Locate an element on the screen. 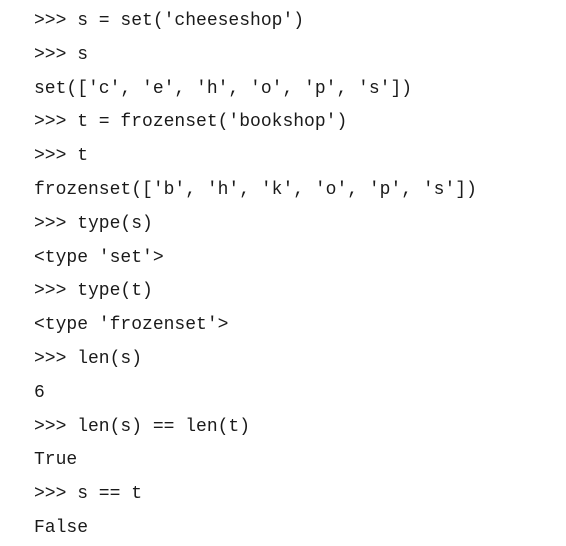 The height and width of the screenshot is (546, 566). prompt-line: >>> type(s) is located at coordinates (93, 223).